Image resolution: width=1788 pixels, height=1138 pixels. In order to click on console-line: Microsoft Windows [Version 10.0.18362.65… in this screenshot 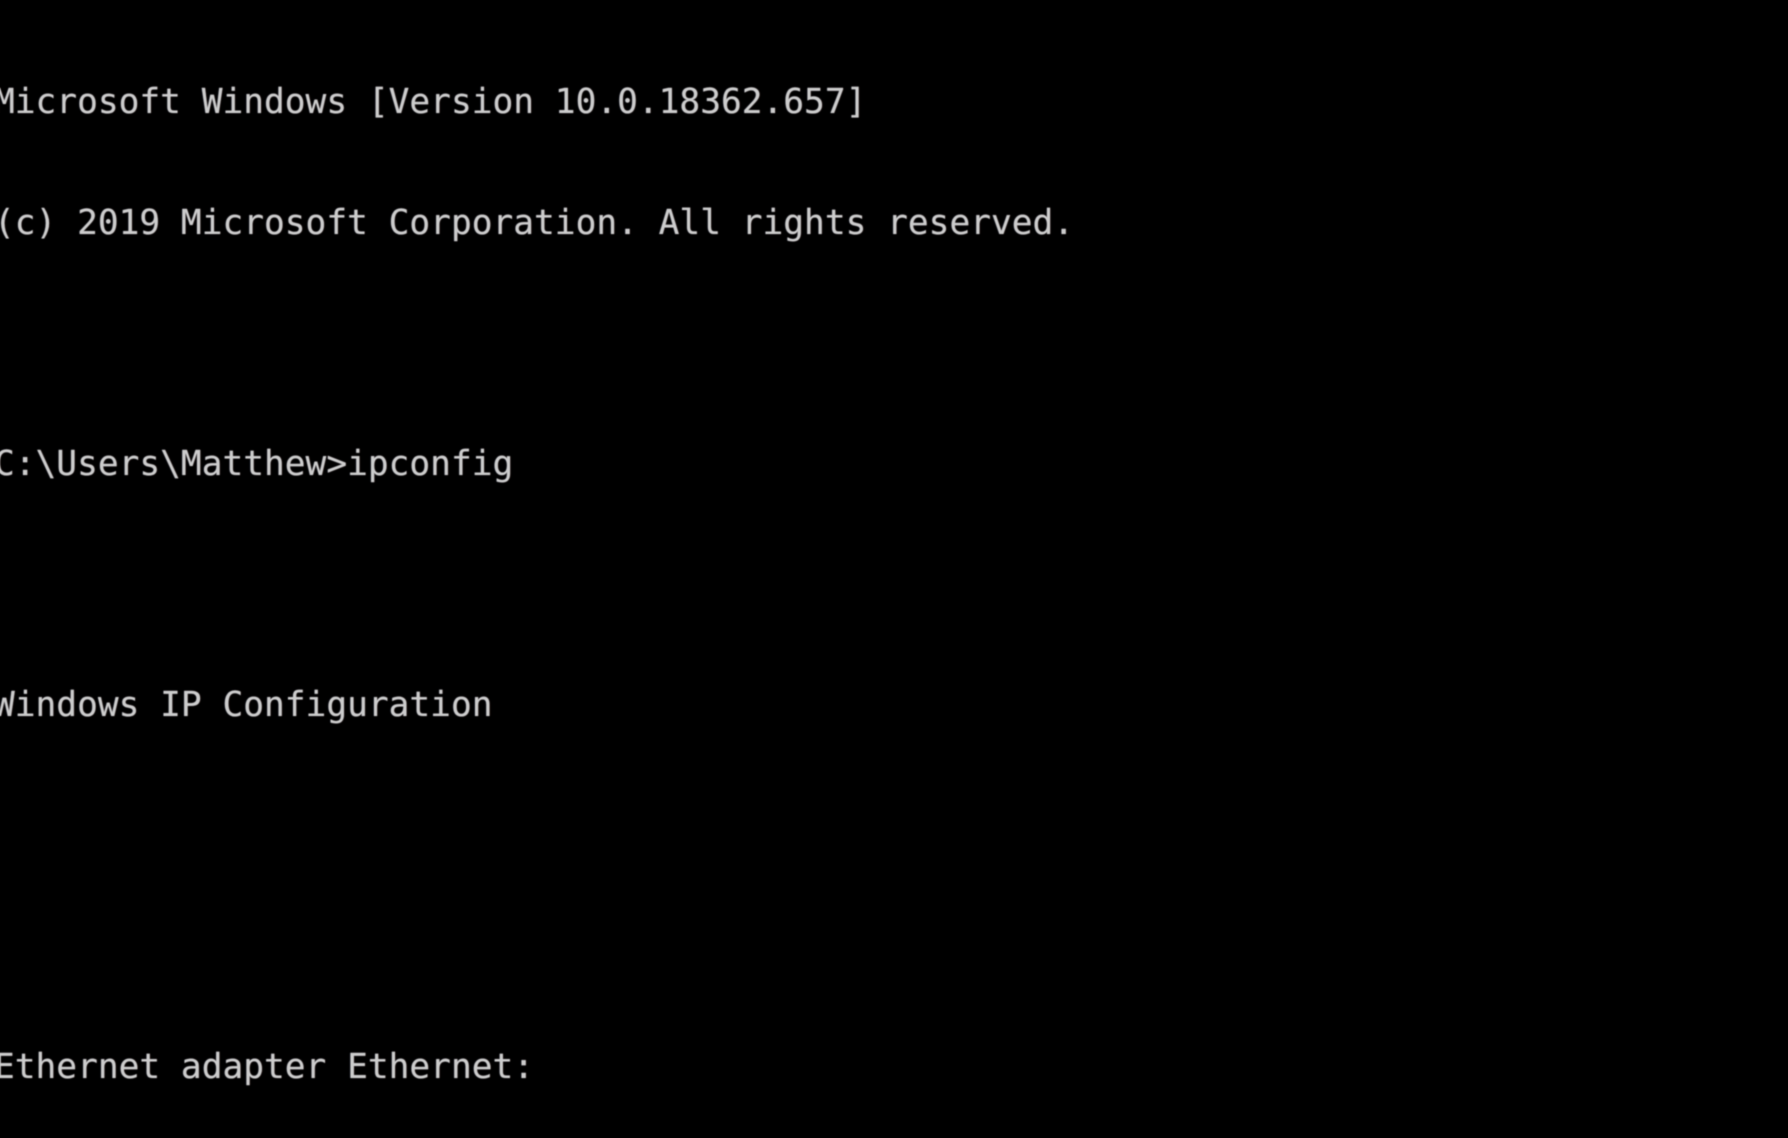, I will do `click(433, 102)`.